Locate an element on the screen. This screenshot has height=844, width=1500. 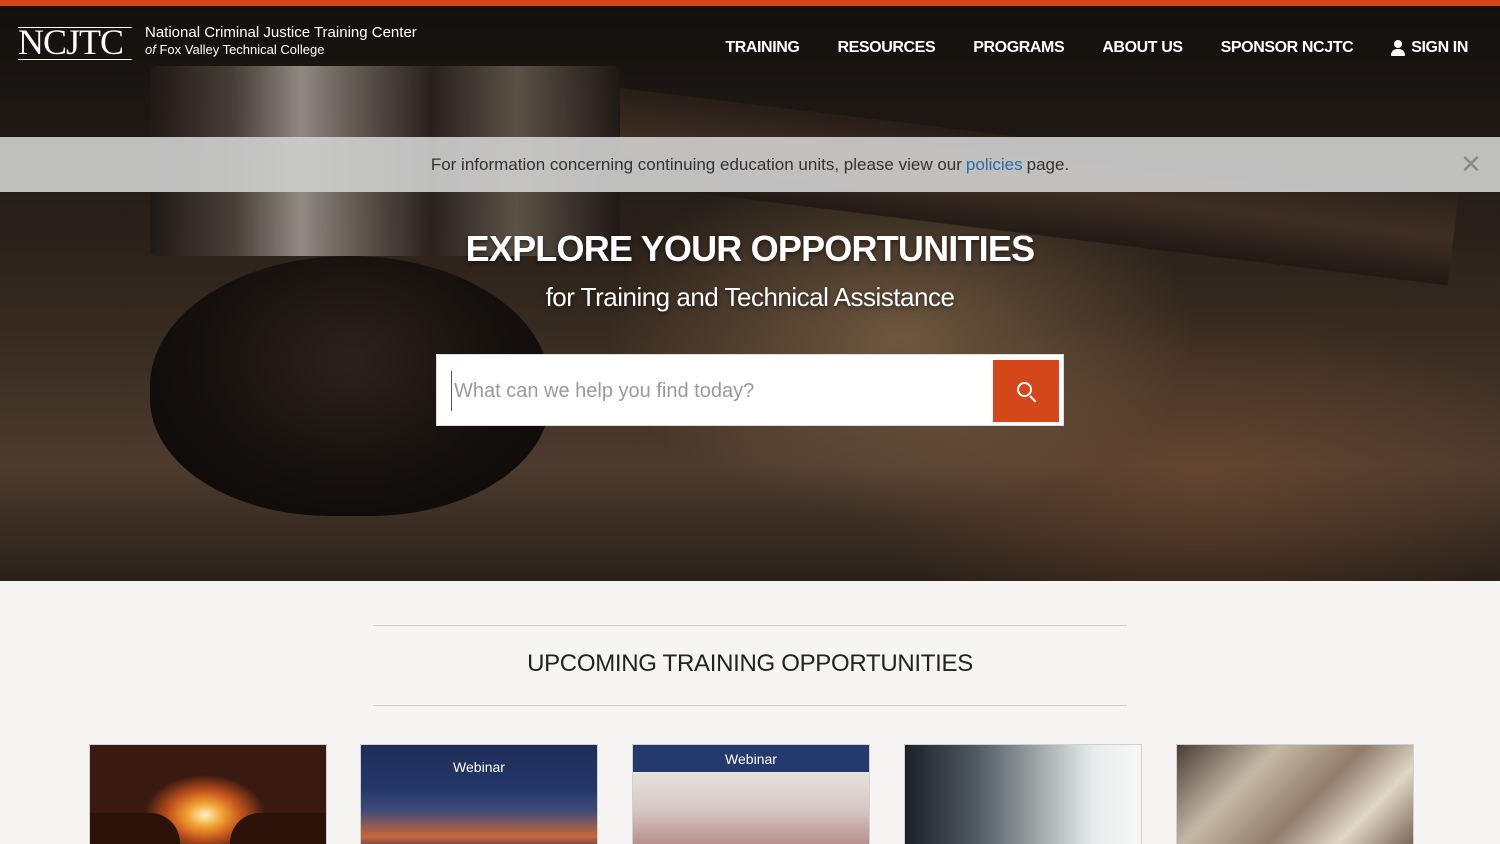
nav-training: TRAINING is located at coordinates (762, 48).